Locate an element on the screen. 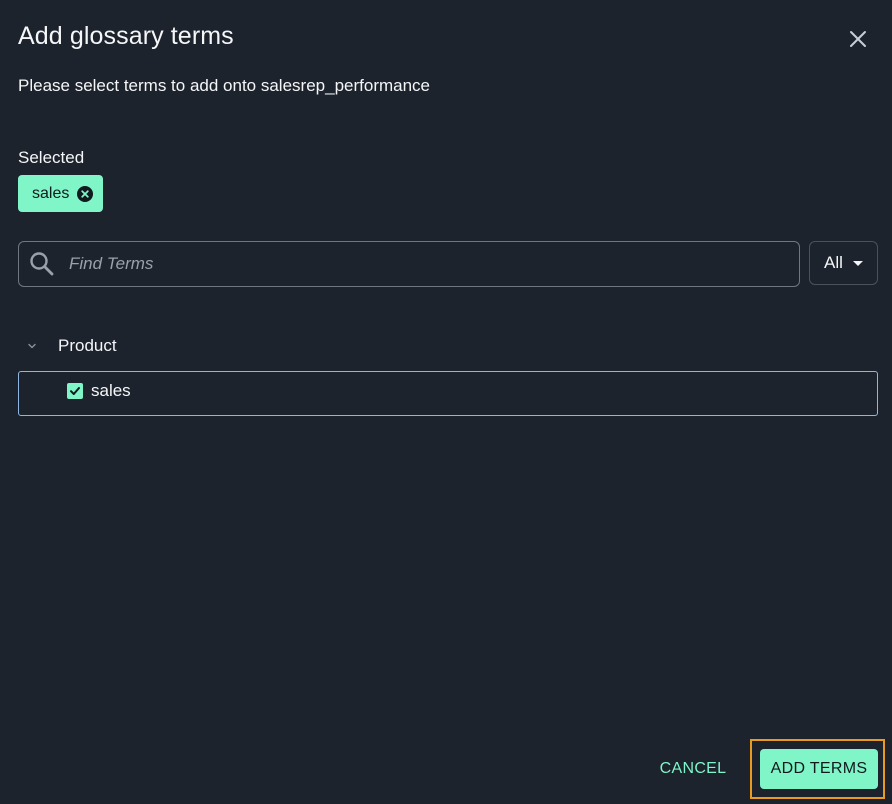  term-checkbox is located at coordinates (75, 390).